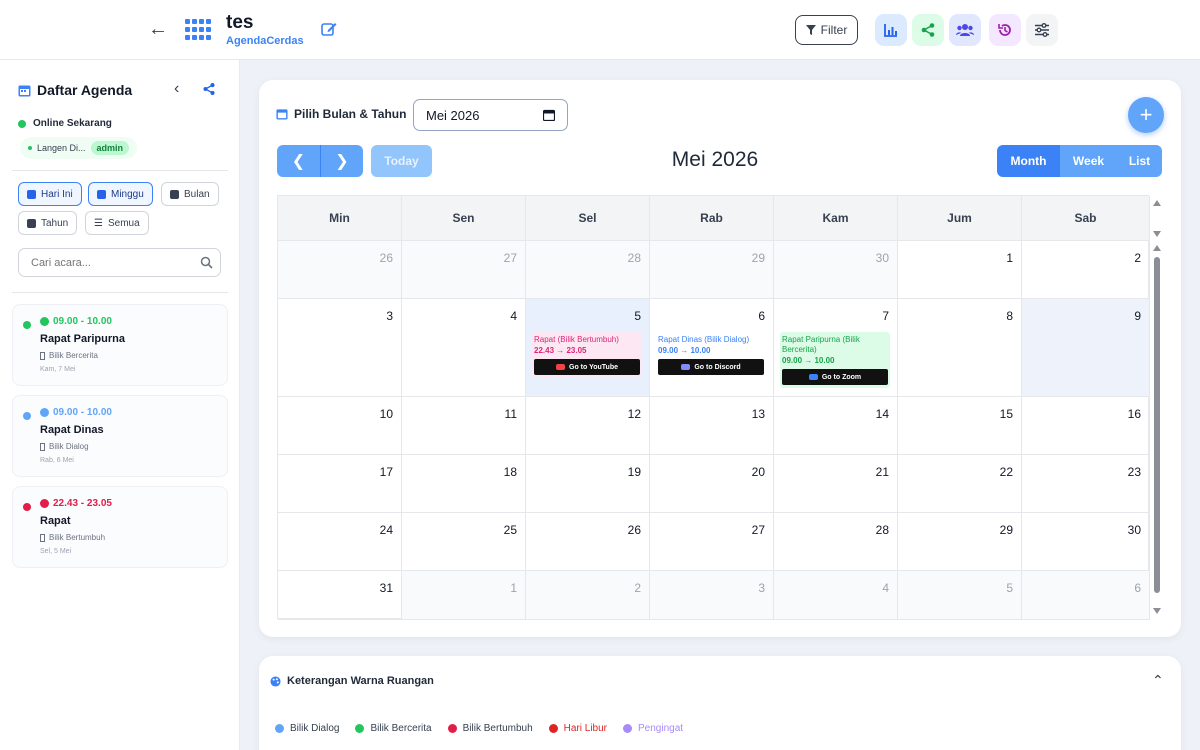  I want to click on settings-button, so click(1042, 30).